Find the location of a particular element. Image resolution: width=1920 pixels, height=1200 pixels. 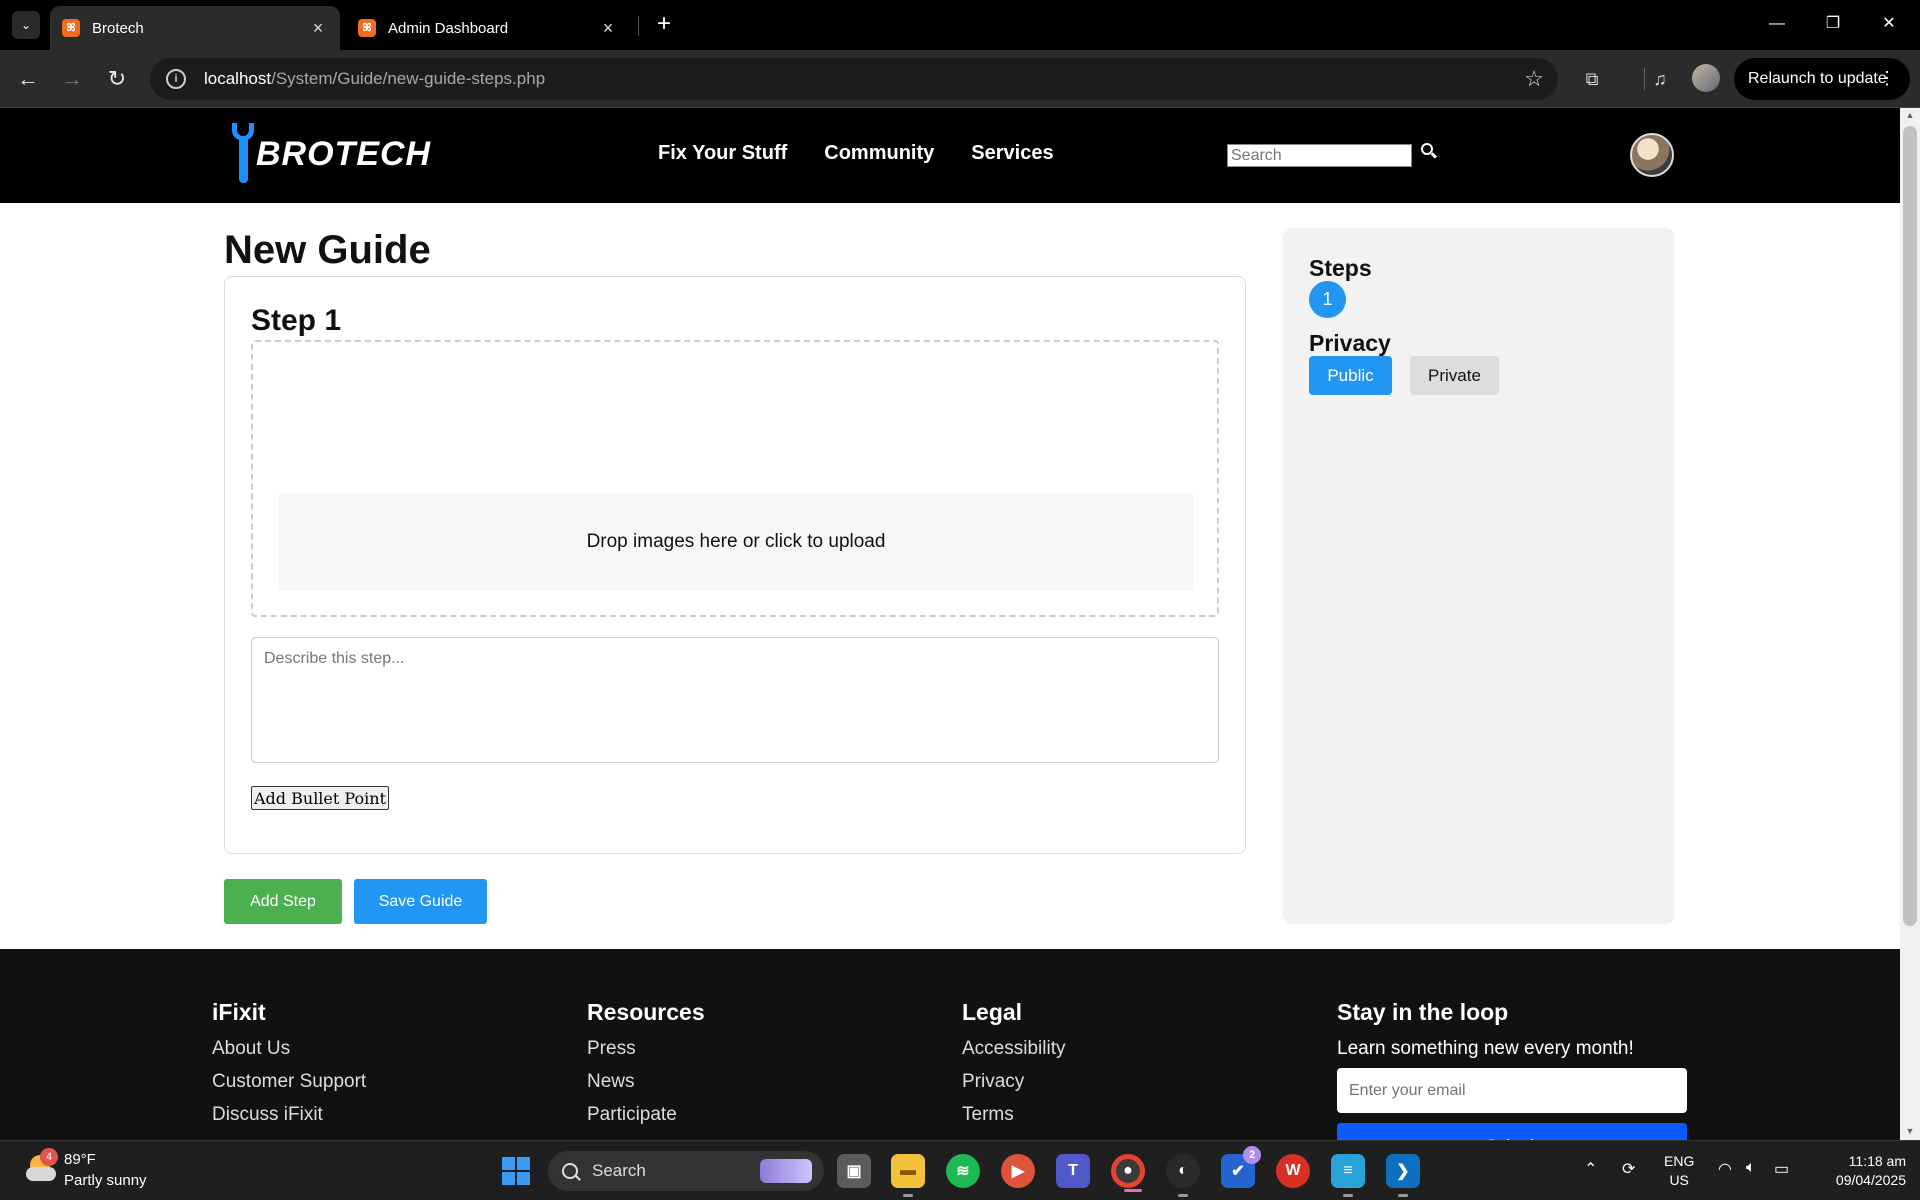

relaunch-to-update-button: Relaunch to update ⋮ is located at coordinates (1822, 79).